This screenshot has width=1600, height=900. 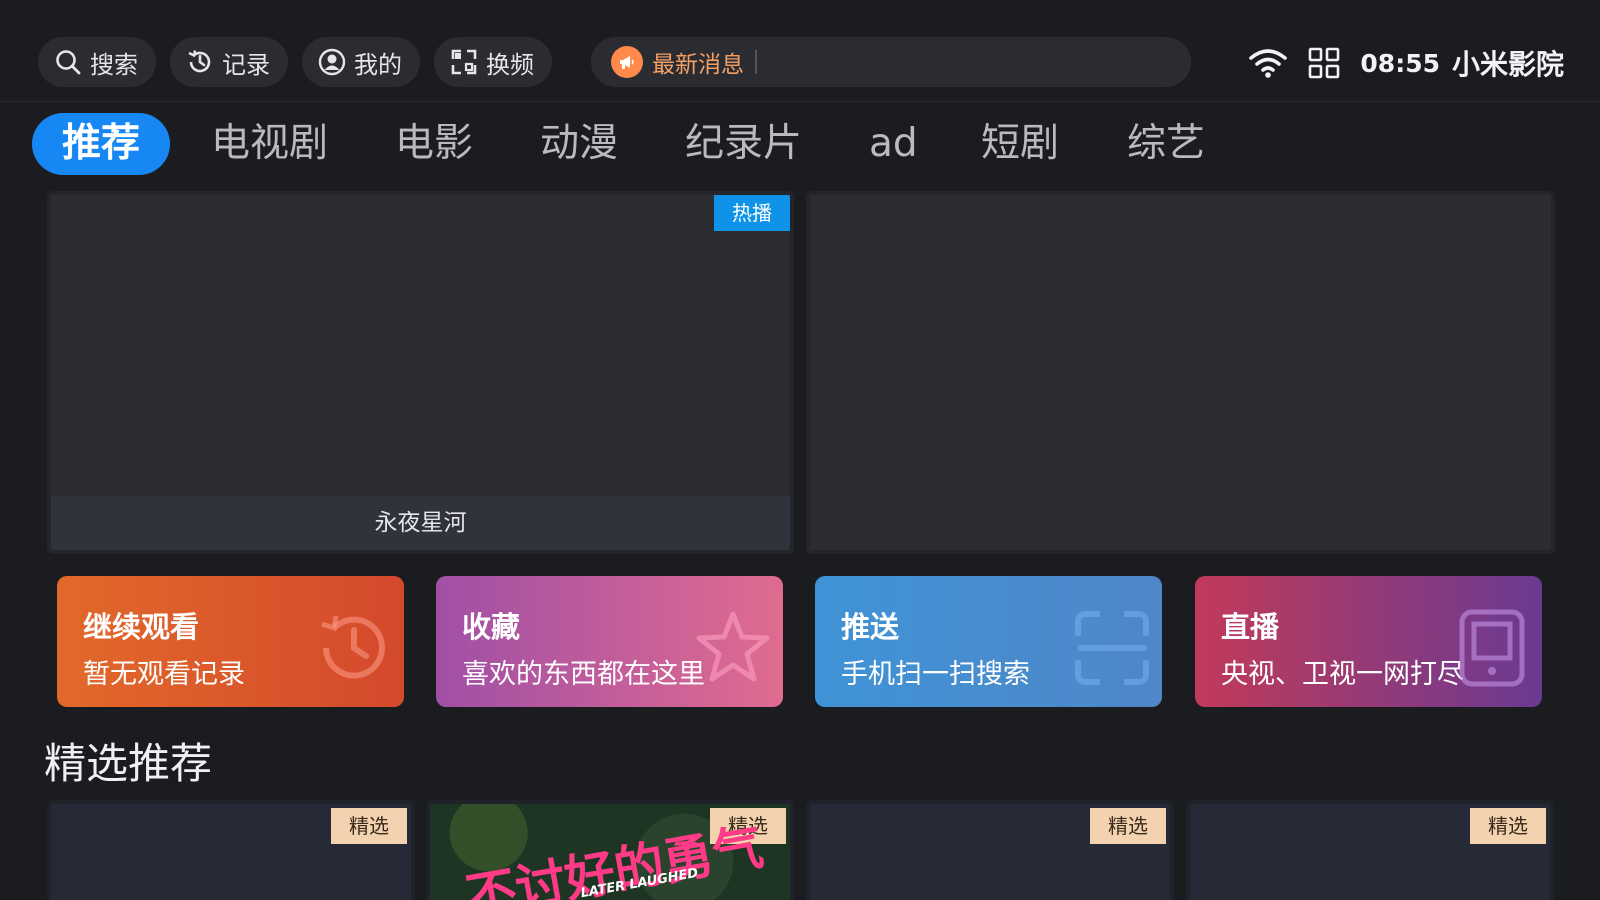 I want to click on featured-thumb: 精选 不讨好的勇气 LATER LAUGHED, so click(x=610, y=850).